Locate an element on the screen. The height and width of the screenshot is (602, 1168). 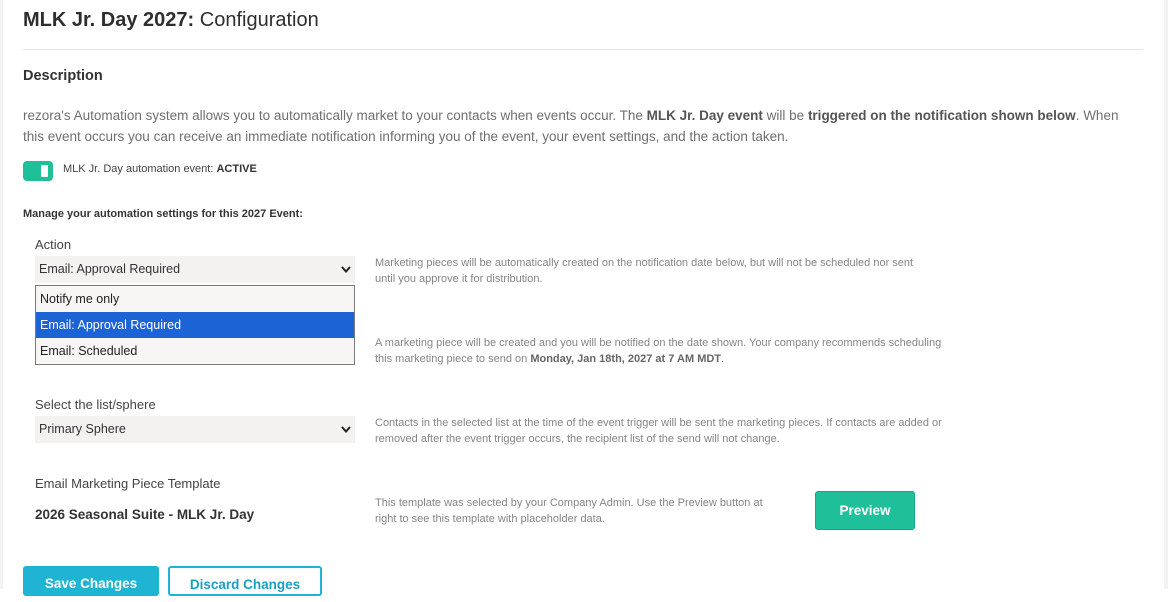
list-select-value: Primary Sphere is located at coordinates (82, 429).